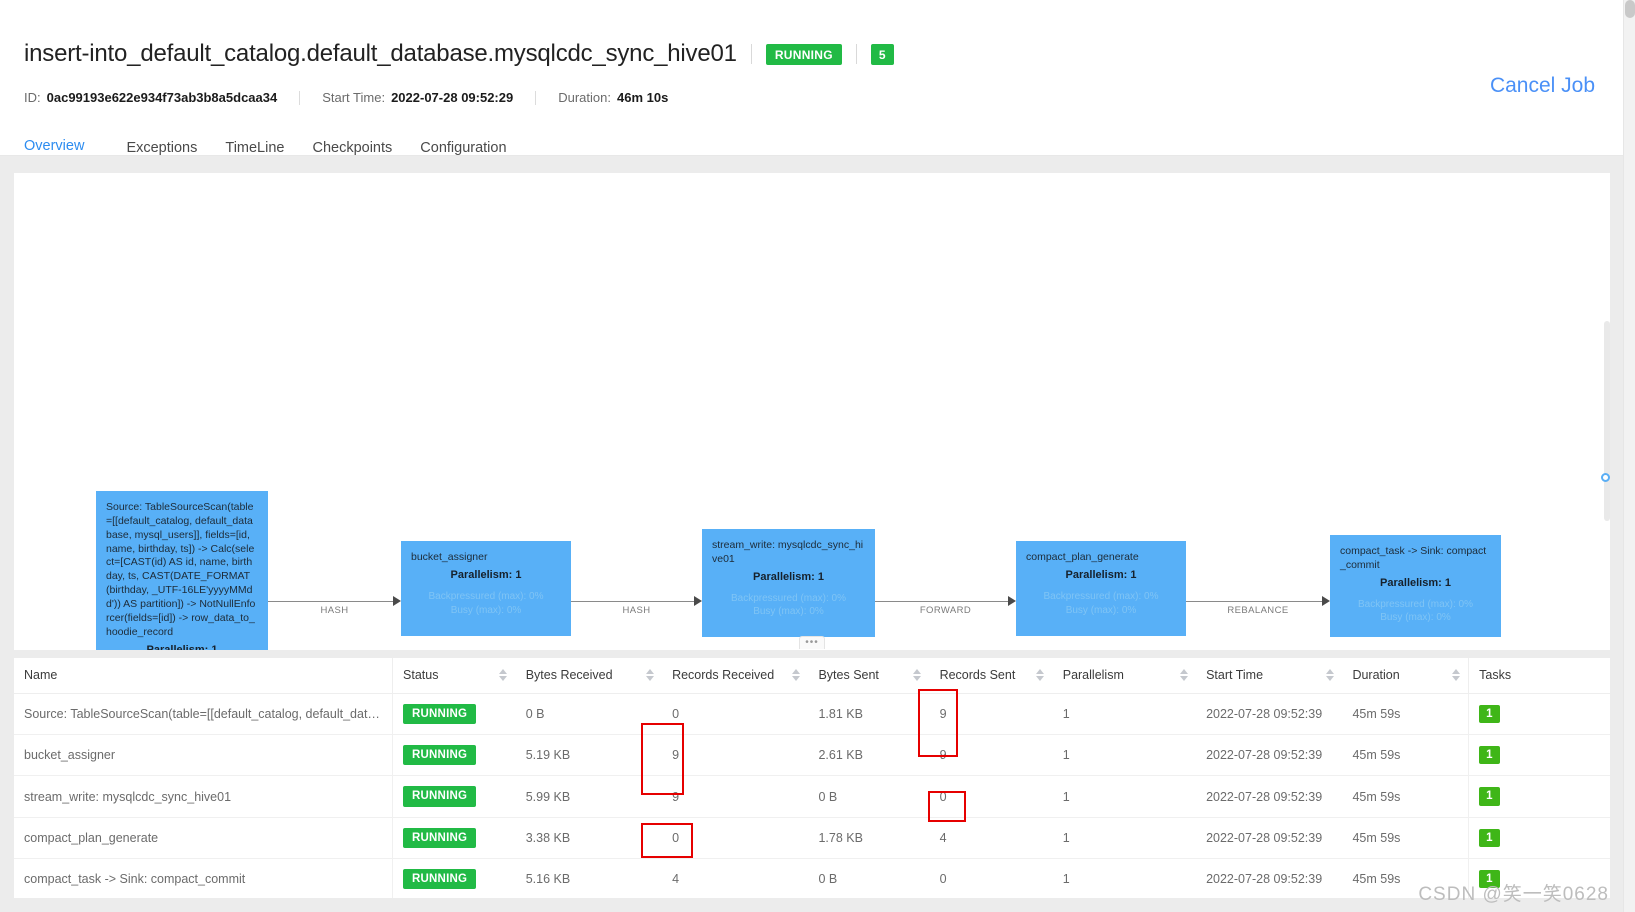  I want to click on subtask-link: compact_plan_generate, so click(91, 838).